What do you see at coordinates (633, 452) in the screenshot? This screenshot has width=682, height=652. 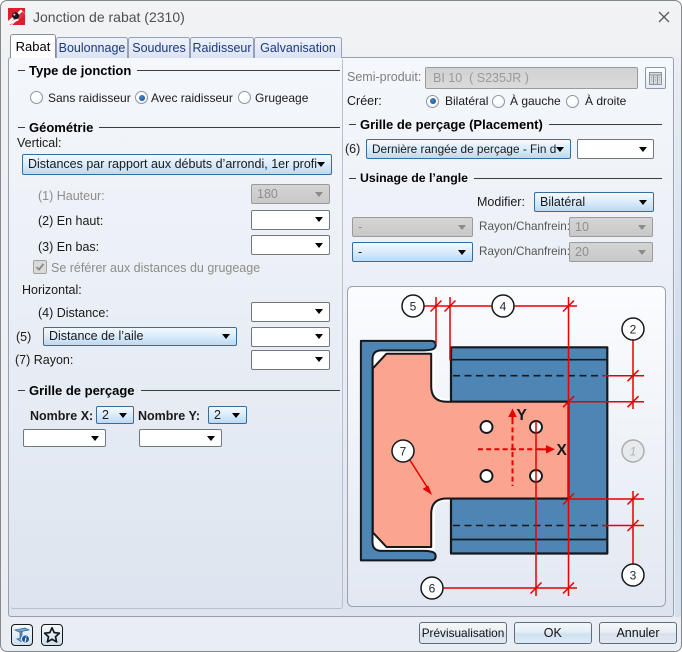 I see `svg-text: 1` at bounding box center [633, 452].